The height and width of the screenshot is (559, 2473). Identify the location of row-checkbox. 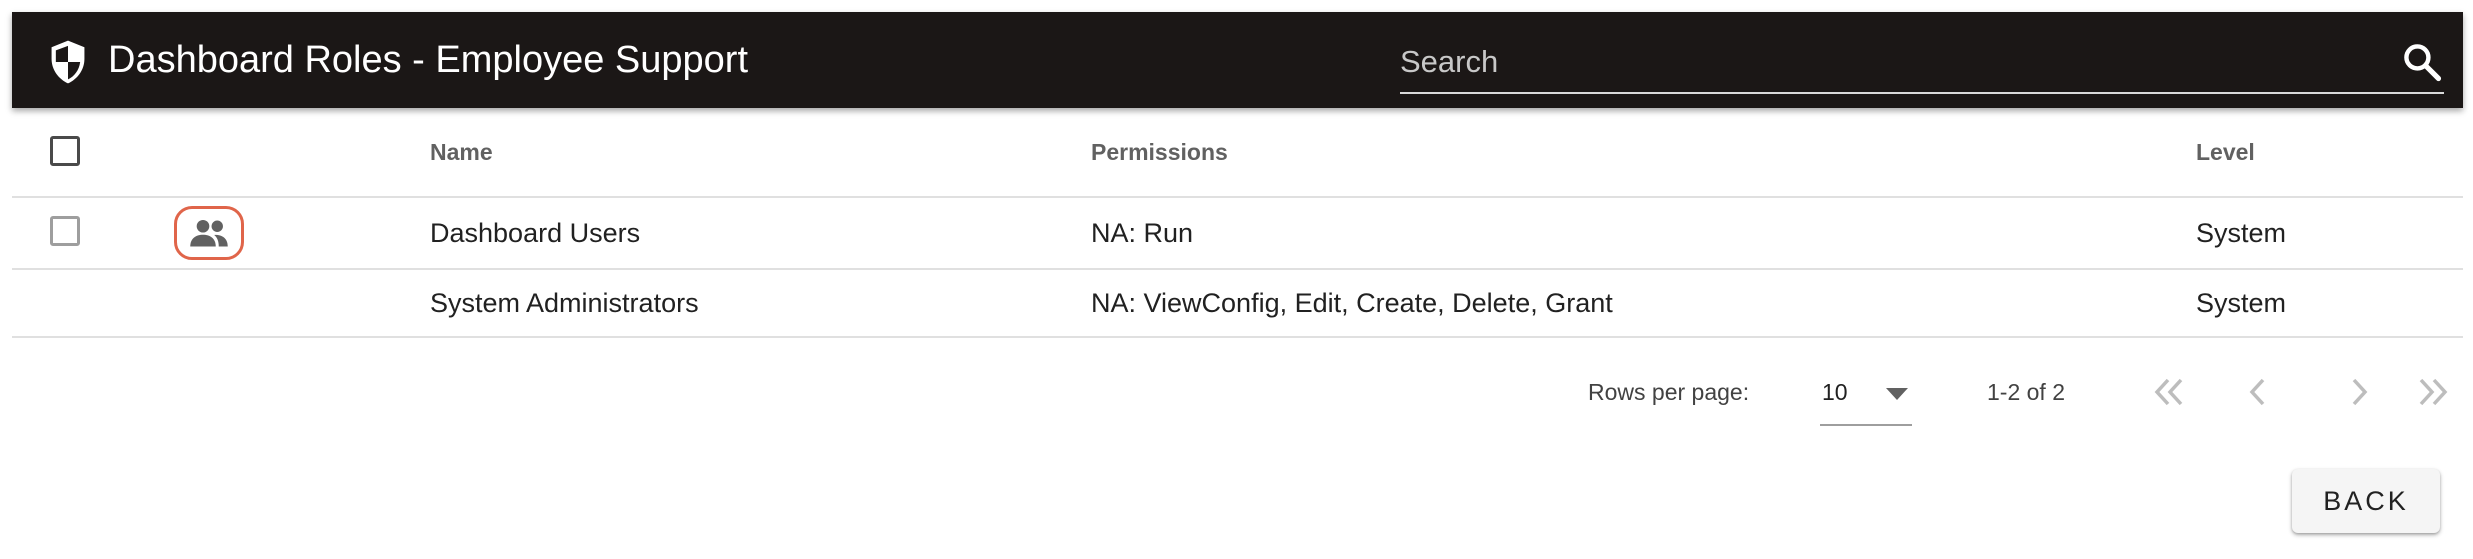
(65, 231).